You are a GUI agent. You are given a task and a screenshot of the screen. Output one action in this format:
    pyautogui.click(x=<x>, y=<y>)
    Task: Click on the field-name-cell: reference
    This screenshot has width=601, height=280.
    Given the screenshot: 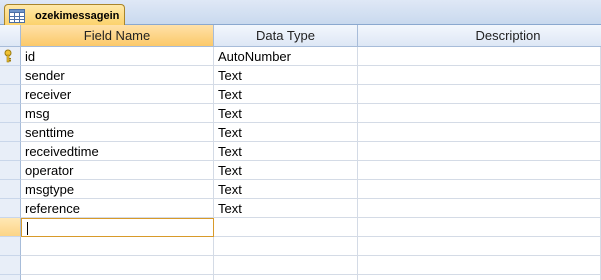 What is the action you would take?
    pyautogui.click(x=117, y=208)
    